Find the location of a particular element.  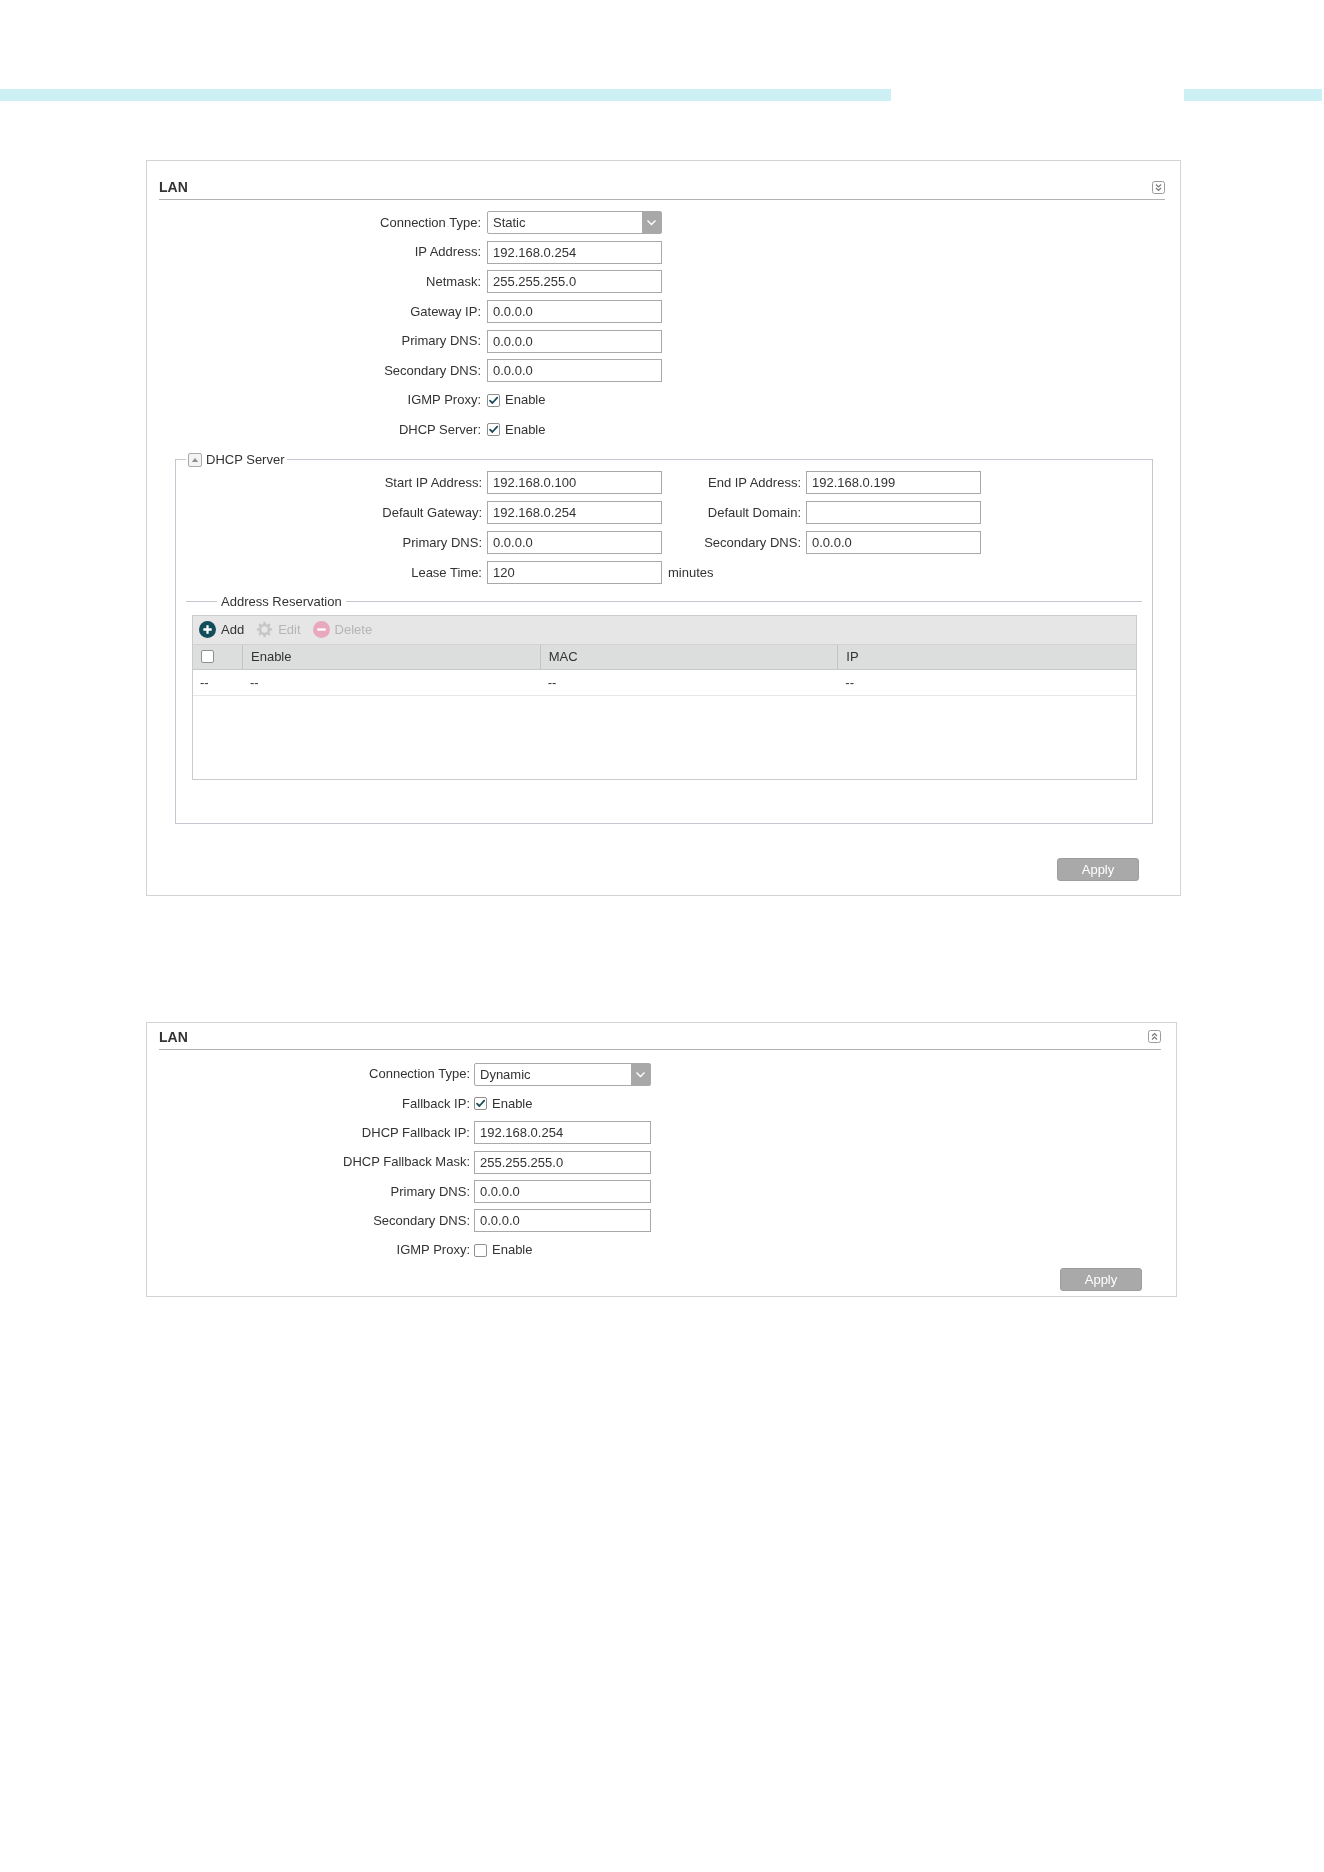

form-label: Default Gateway: is located at coordinates (432, 512).